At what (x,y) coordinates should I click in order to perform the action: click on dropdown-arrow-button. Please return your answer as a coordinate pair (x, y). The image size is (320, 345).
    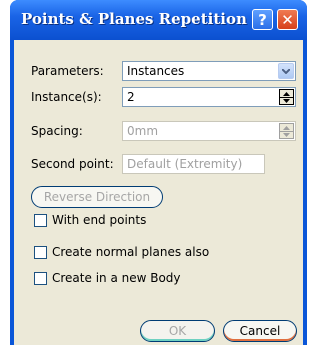
    Looking at the image, I should click on (286, 71).